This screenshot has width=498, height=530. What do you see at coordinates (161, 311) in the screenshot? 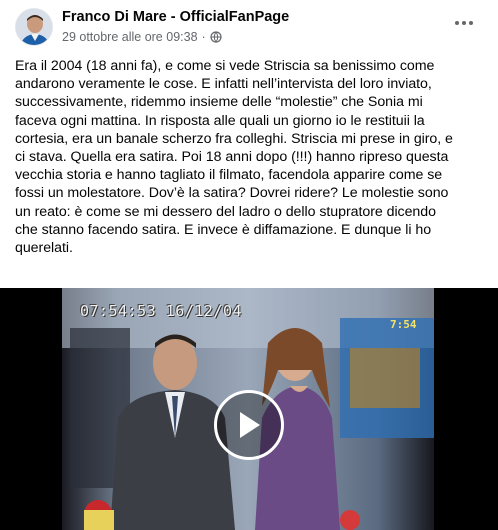
I see `video-timestamp: 07:54:53 16/12/04` at bounding box center [161, 311].